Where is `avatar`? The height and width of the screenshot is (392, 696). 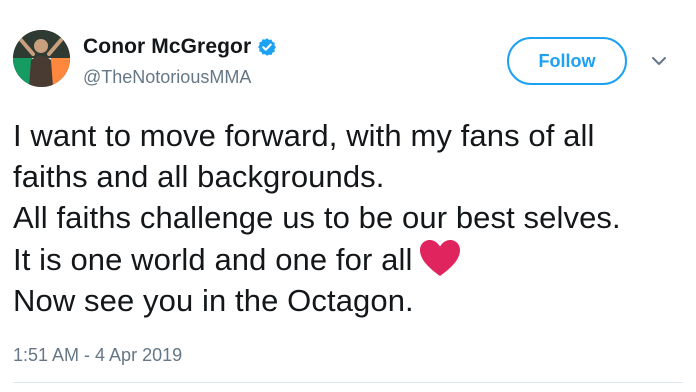 avatar is located at coordinates (41, 58).